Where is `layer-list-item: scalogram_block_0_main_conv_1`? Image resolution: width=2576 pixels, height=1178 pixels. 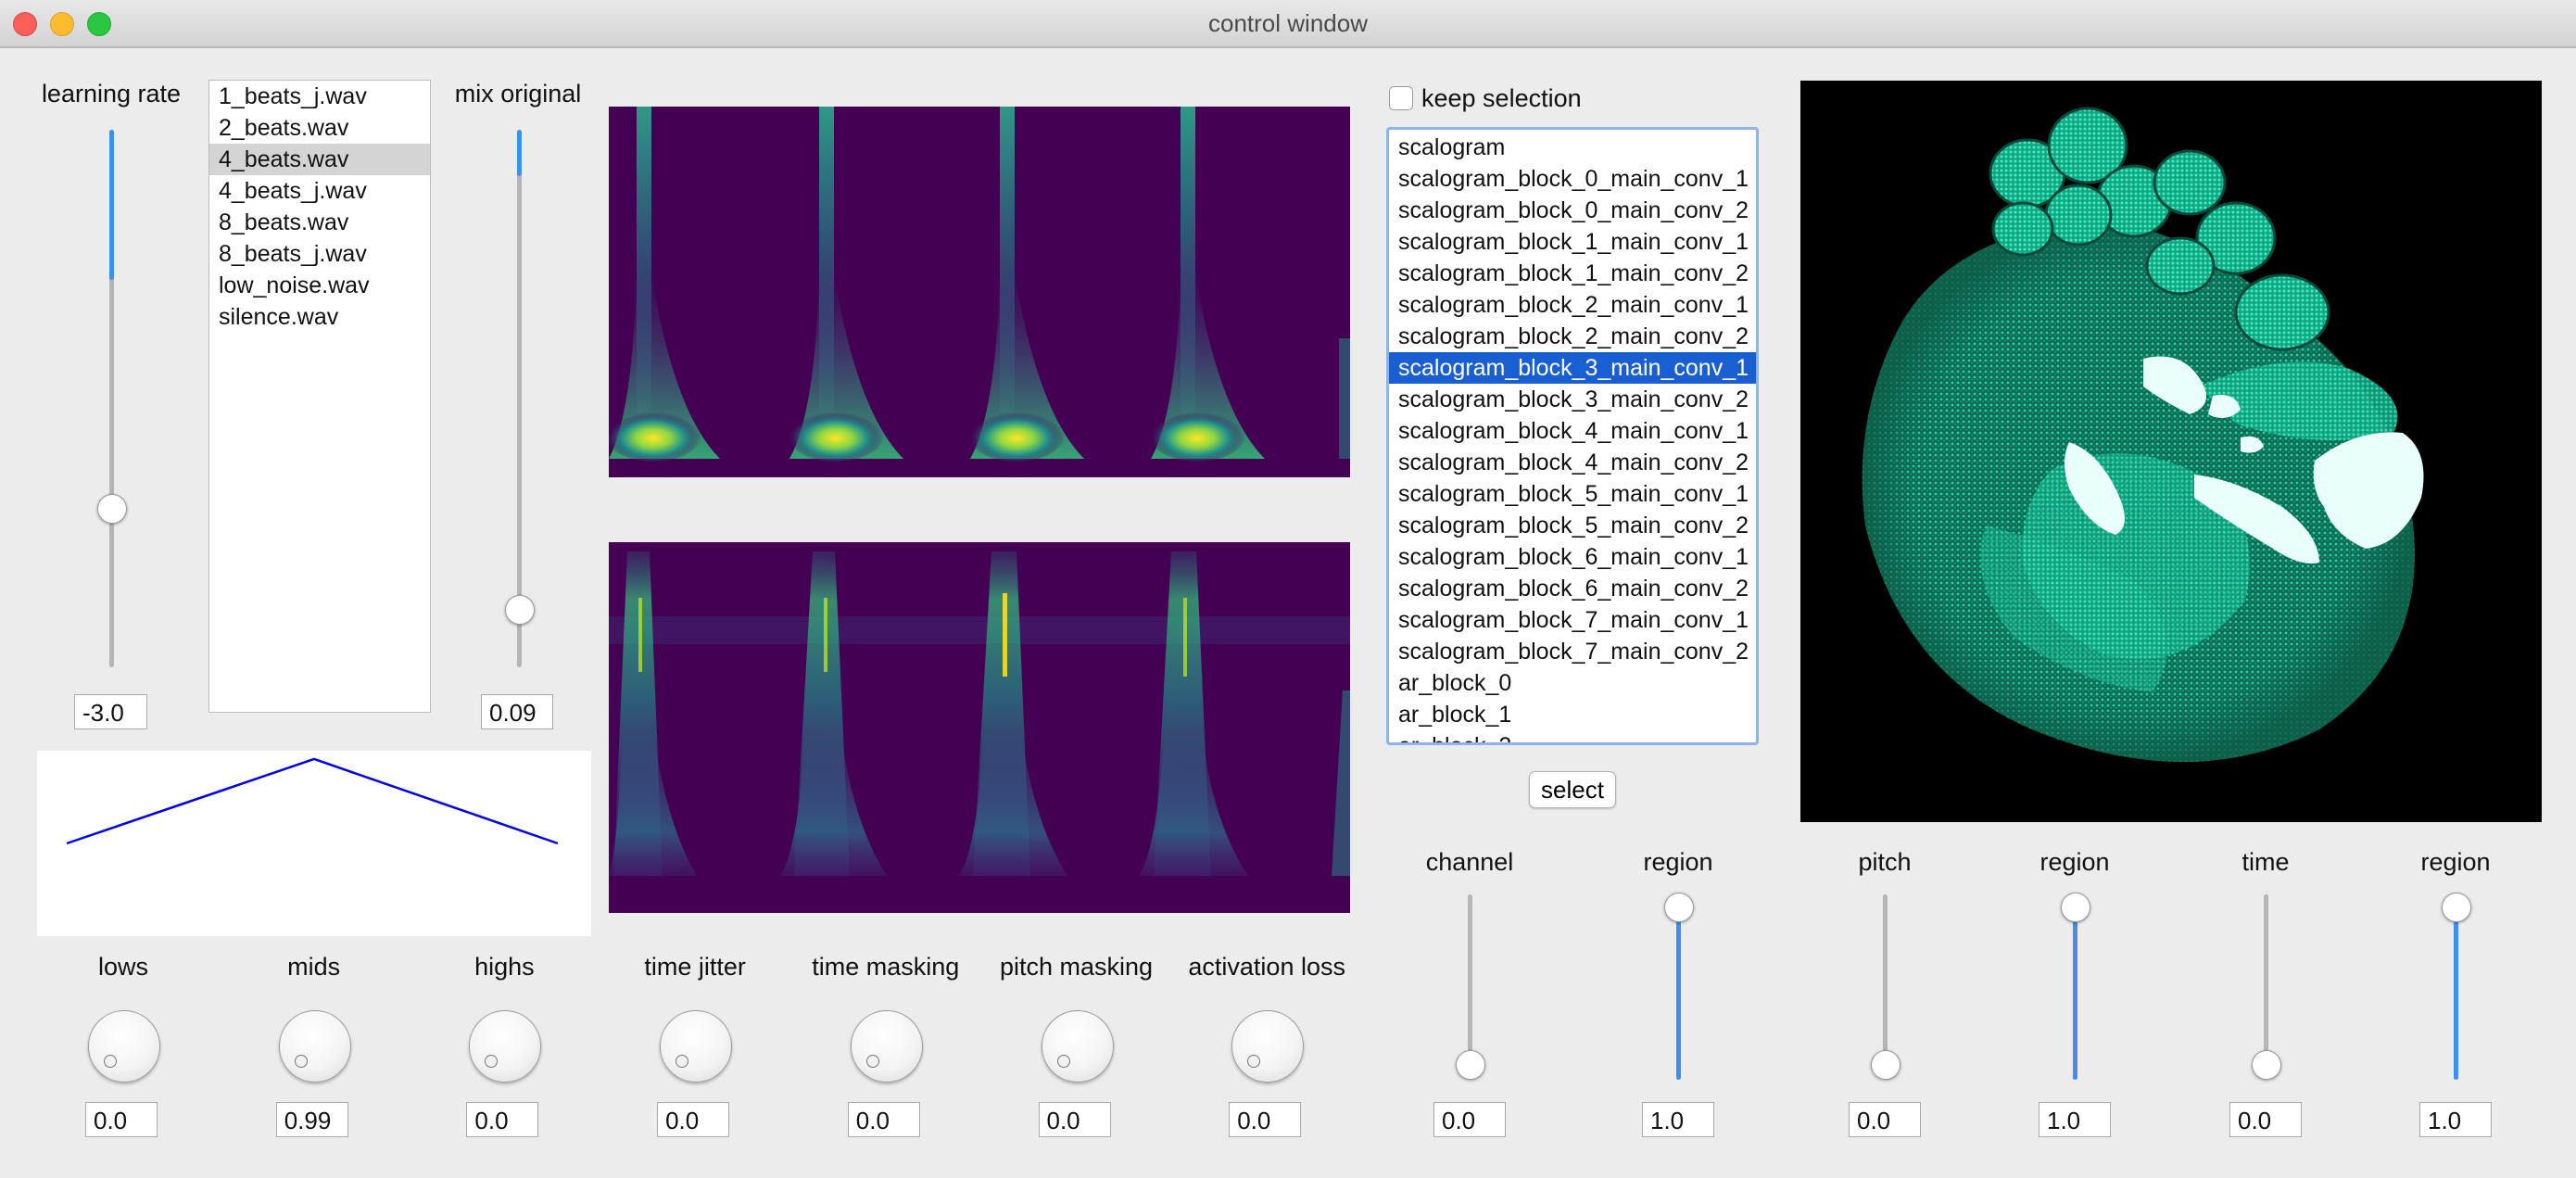 layer-list-item: scalogram_block_0_main_conv_1 is located at coordinates (1572, 179).